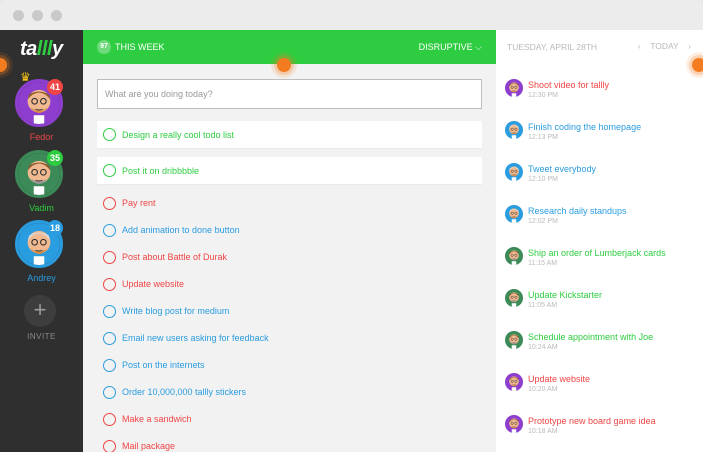 Image resolution: width=703 pixels, height=452 pixels. I want to click on crown-icon: ♛, so click(25, 77).